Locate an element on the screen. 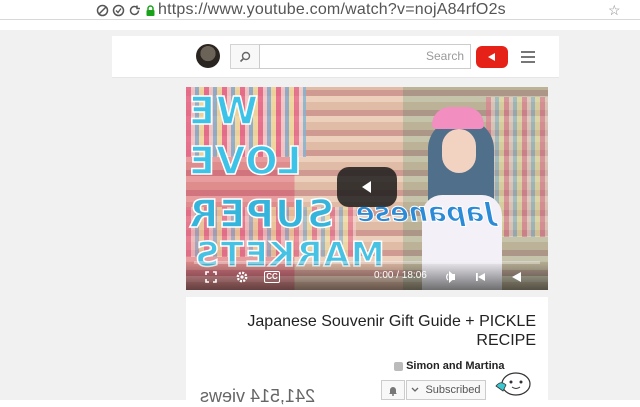 The image size is (640, 407). settings-gear-icon is located at coordinates (242, 277).